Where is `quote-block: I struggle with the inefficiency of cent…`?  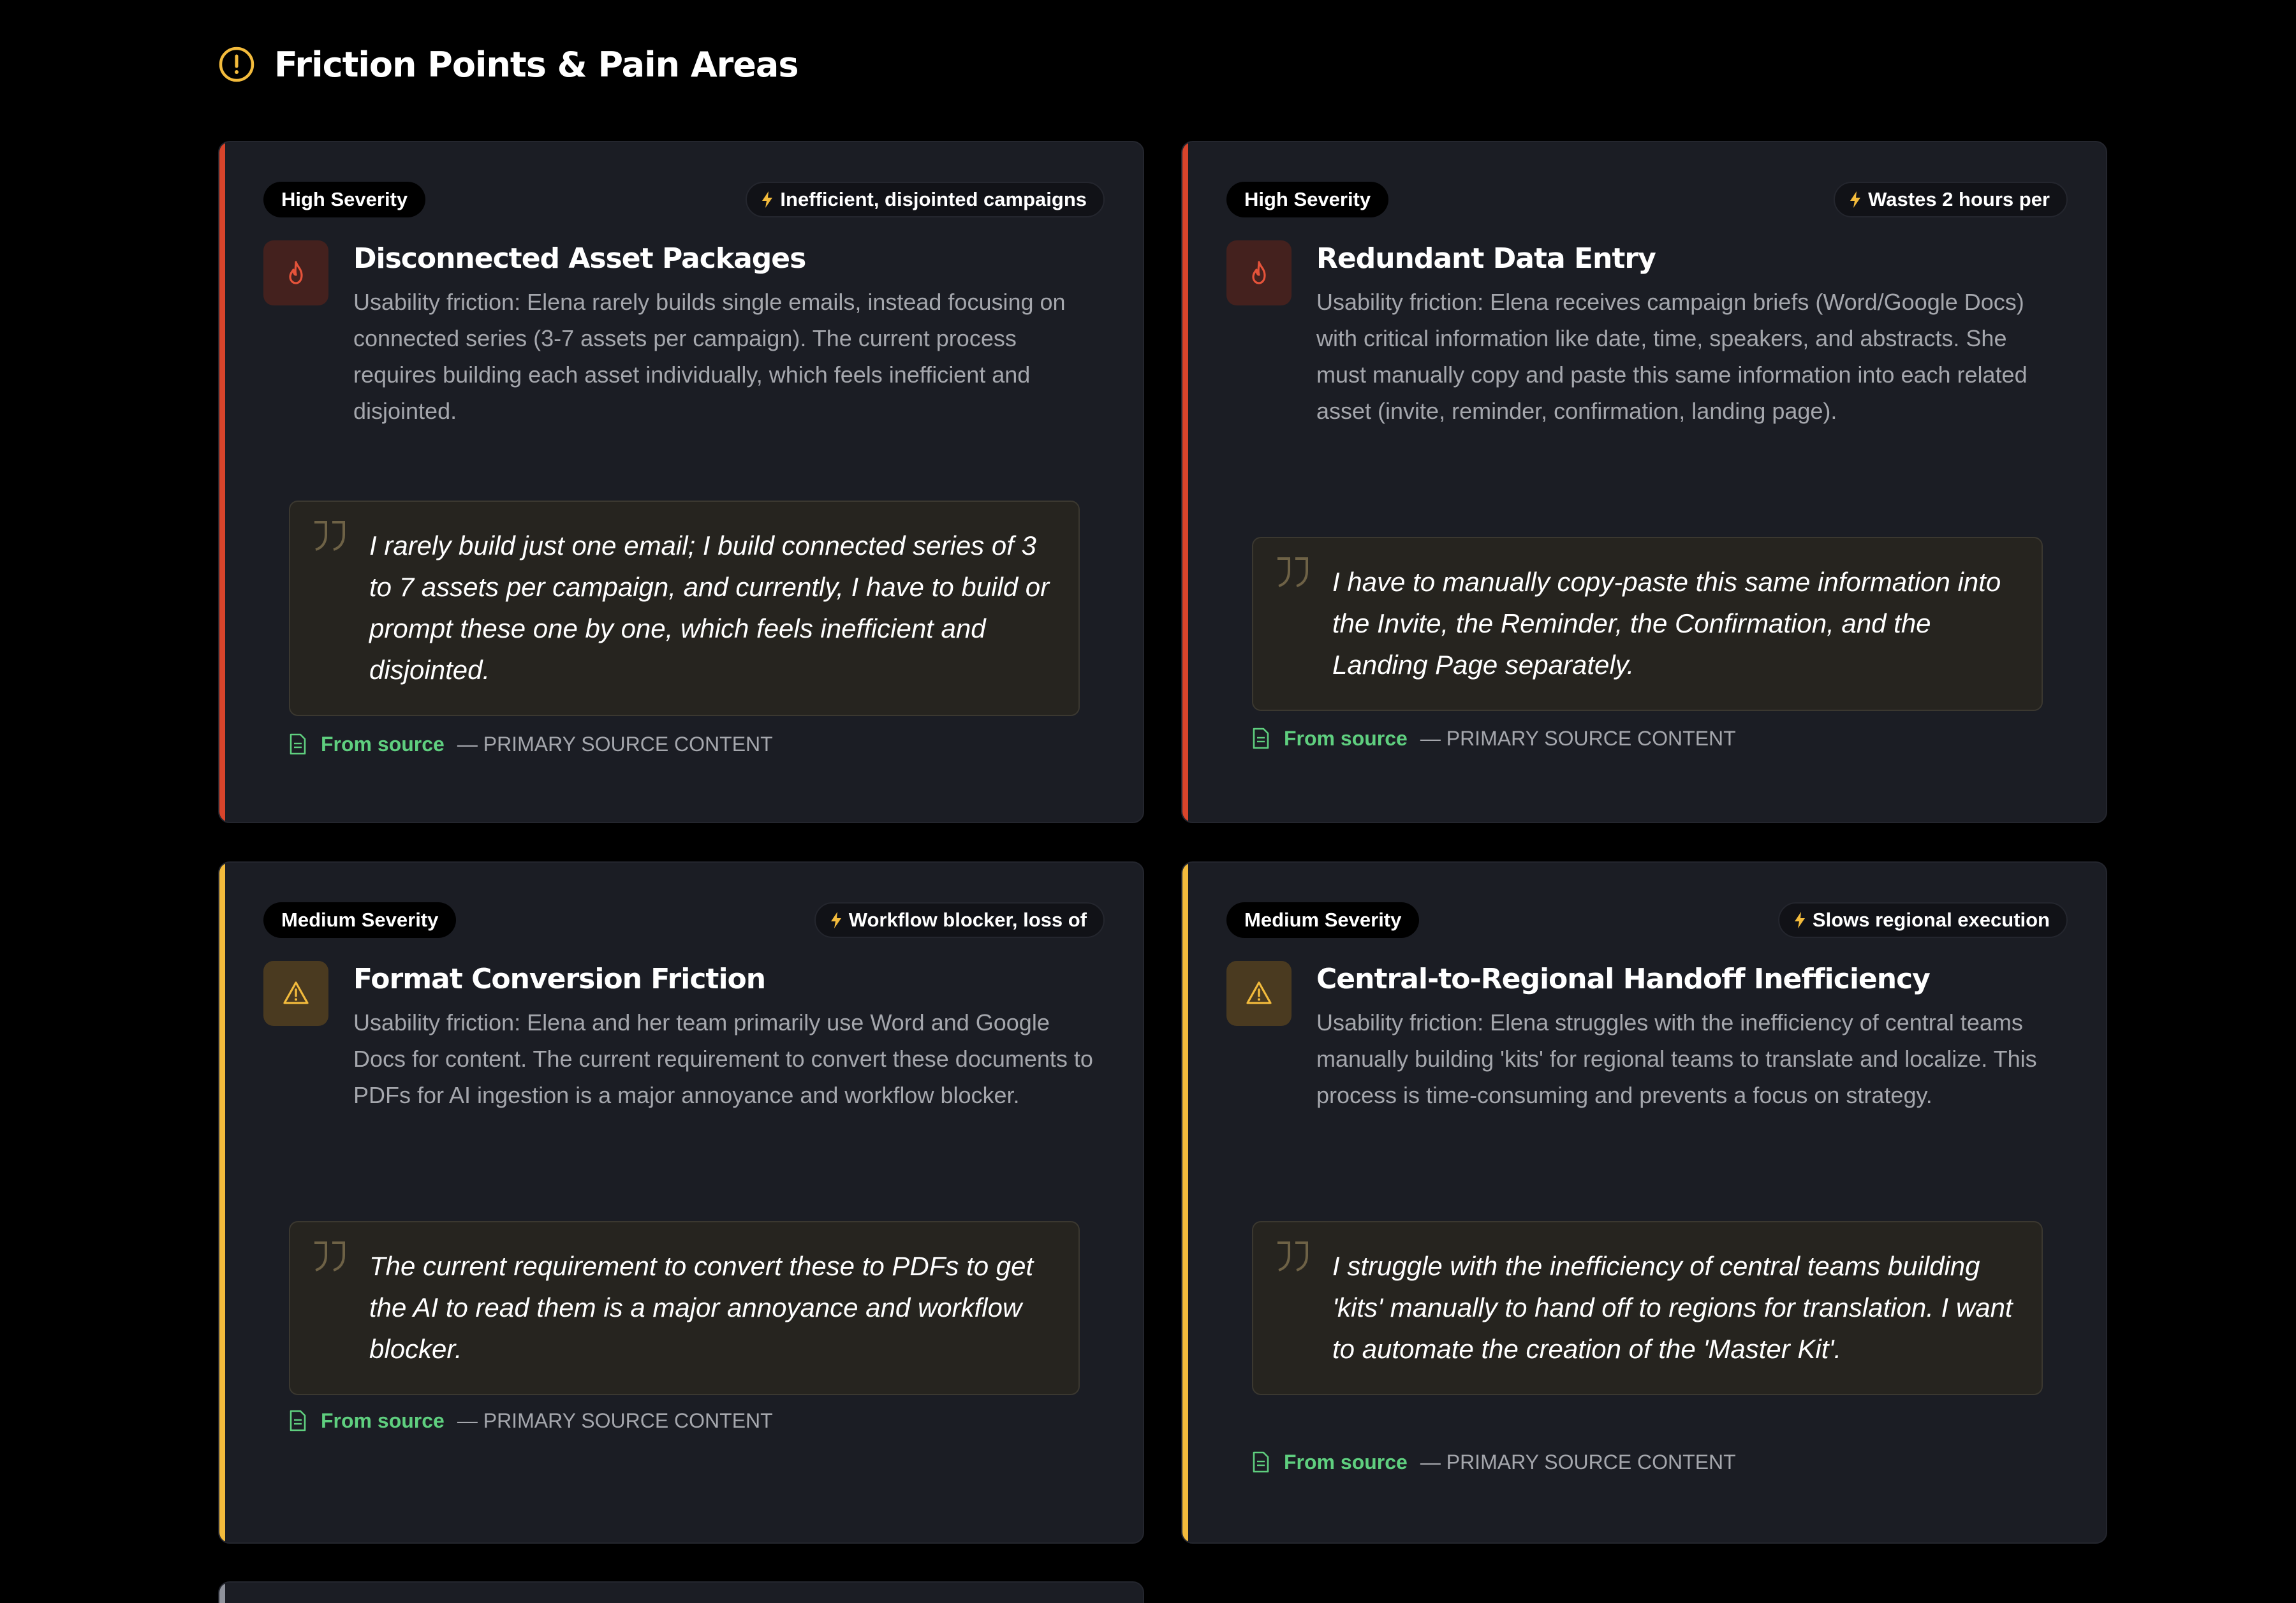 quote-block: I struggle with the inefficiency of cent… is located at coordinates (1647, 1308).